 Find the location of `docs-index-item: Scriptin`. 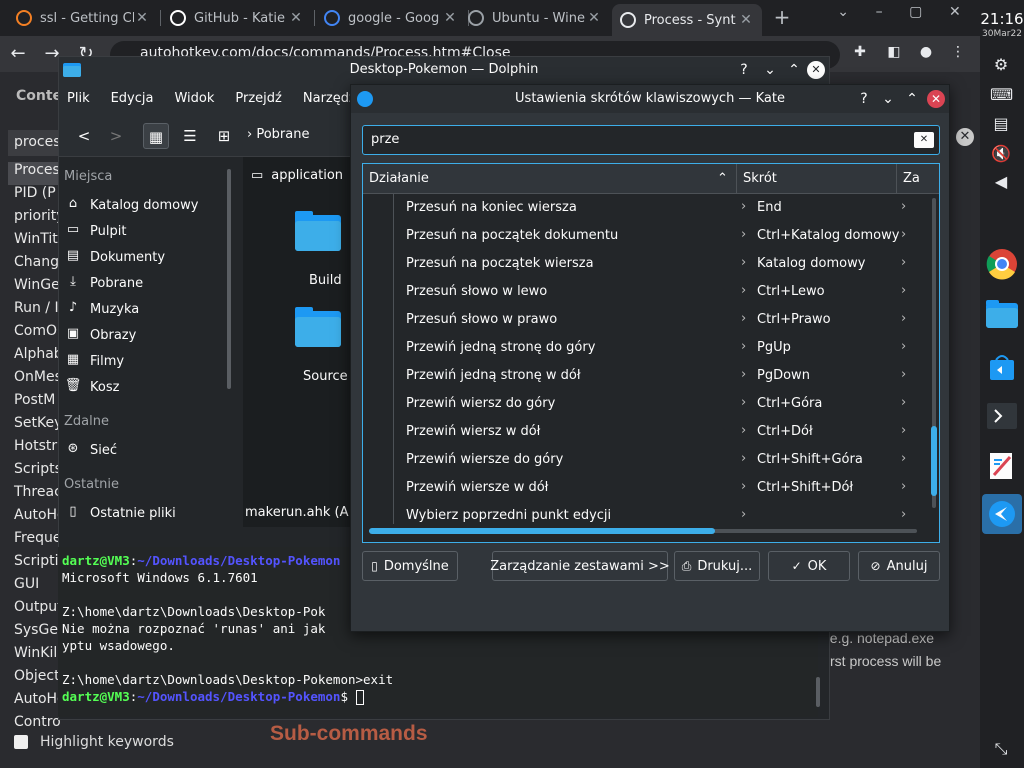

docs-index-item: Scriptin is located at coordinates (34, 564).